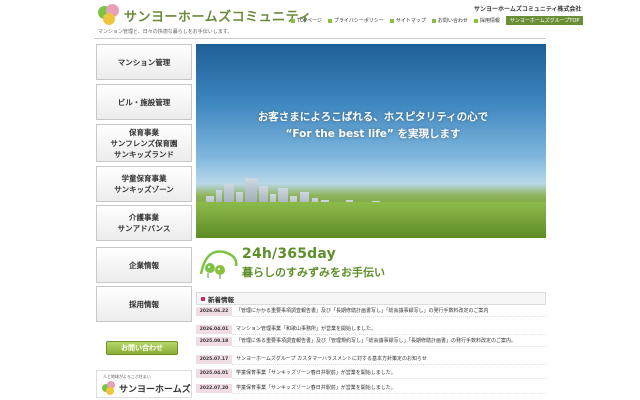  I want to click on logo-mark-icon, so click(109, 15).